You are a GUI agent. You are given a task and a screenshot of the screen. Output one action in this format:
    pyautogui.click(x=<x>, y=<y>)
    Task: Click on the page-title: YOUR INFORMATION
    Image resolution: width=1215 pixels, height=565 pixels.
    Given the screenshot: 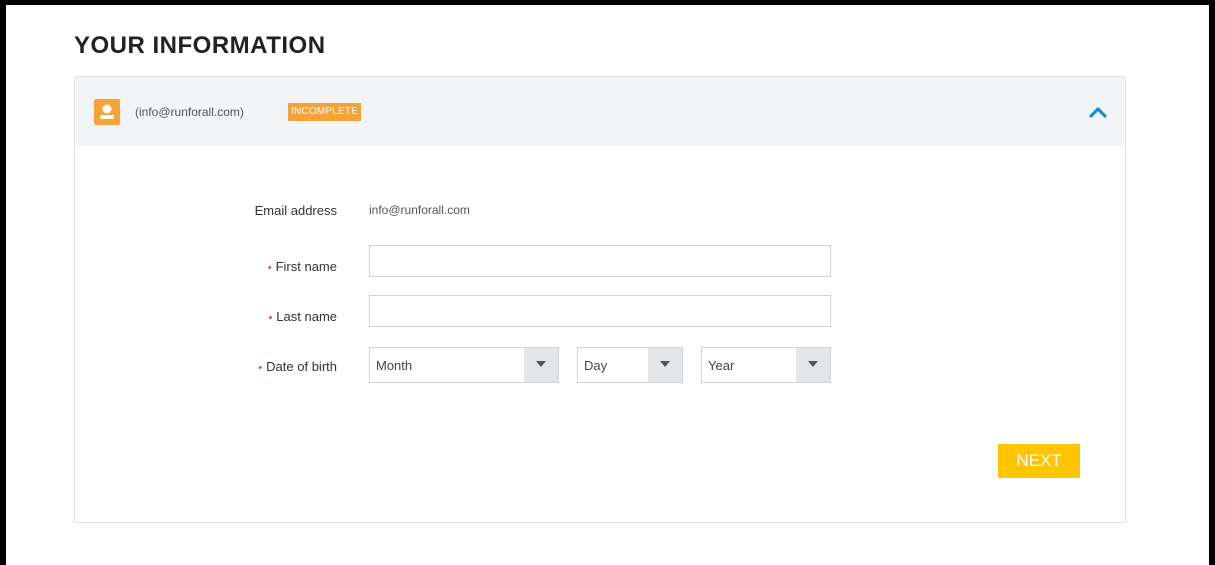 What is the action you would take?
    pyautogui.click(x=200, y=45)
    